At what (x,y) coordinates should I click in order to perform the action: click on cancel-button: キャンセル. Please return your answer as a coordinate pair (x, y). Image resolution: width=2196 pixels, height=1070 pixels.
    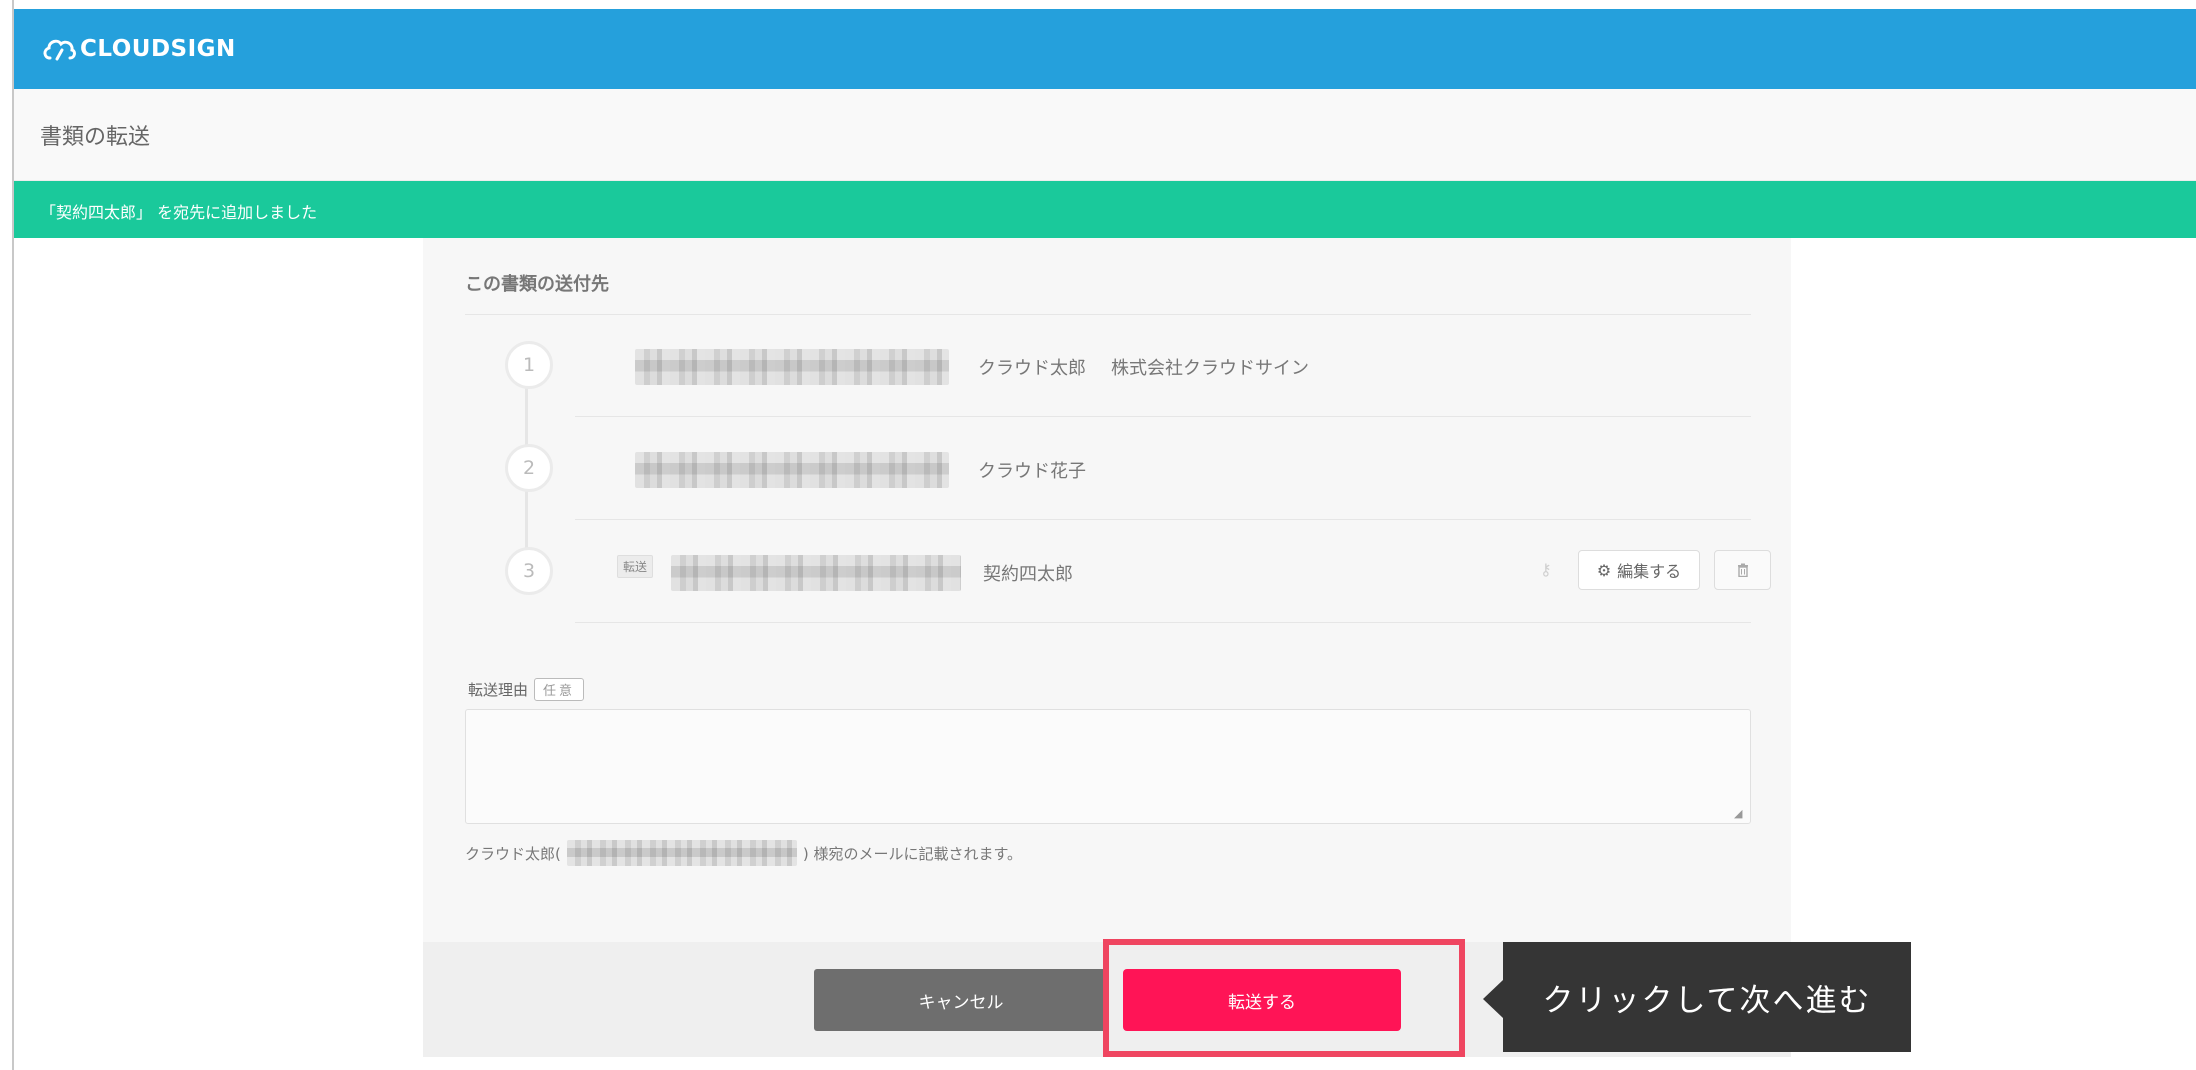
    Looking at the image, I should click on (961, 1000).